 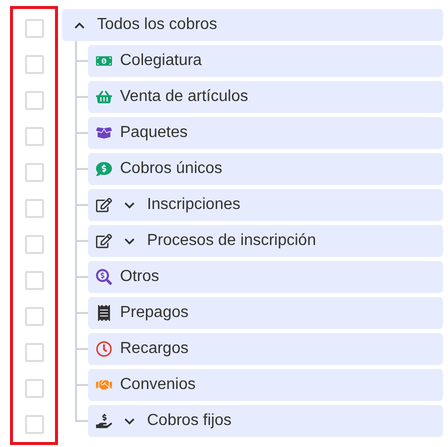 What do you see at coordinates (265, 349) in the screenshot?
I see `tree-item: Recargos` at bounding box center [265, 349].